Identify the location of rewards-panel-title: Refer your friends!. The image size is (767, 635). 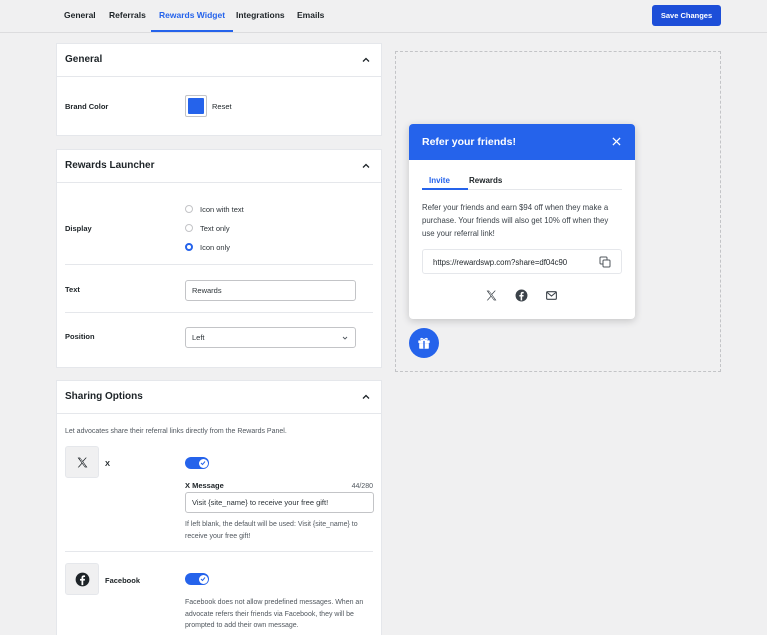
(469, 142).